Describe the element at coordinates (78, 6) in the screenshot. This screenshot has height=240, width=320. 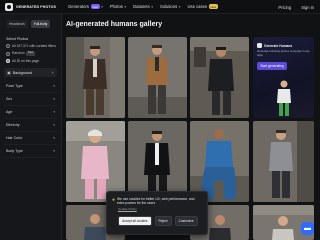
I see `nav-generators-label: Generators` at that location.